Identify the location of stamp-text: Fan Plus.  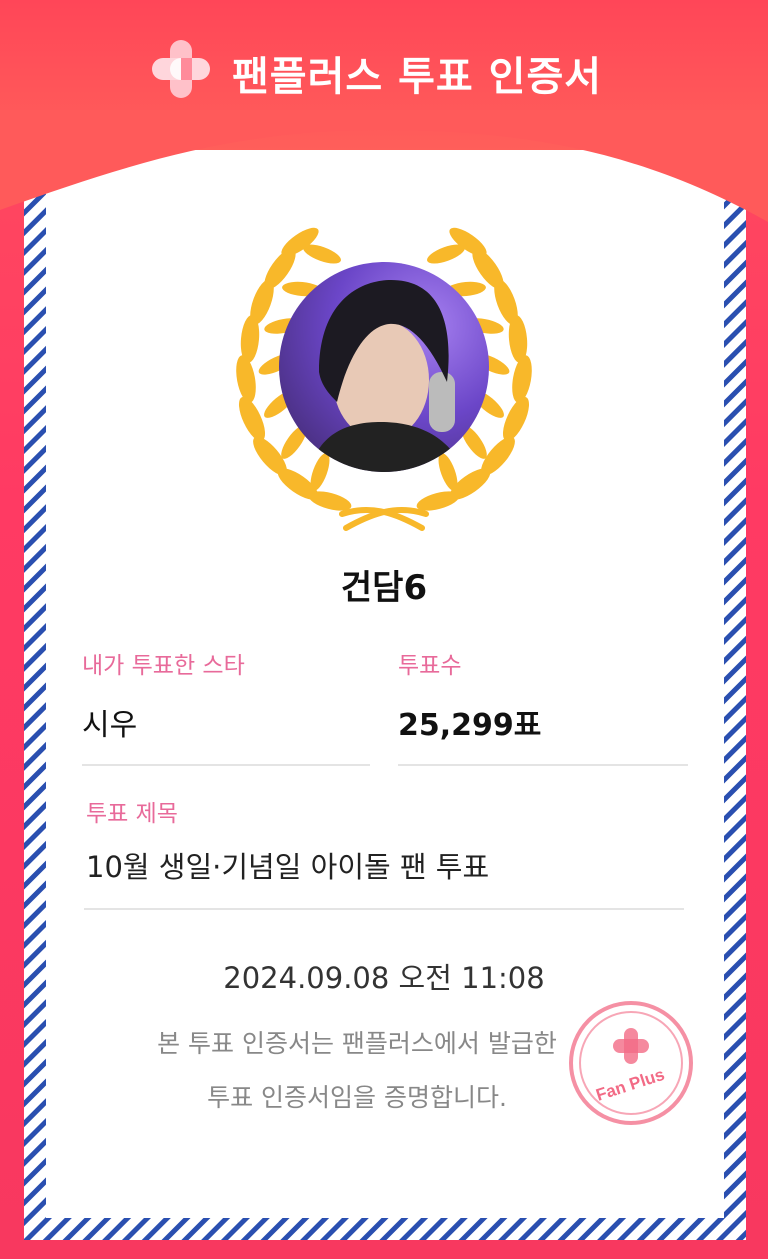
(630, 1085).